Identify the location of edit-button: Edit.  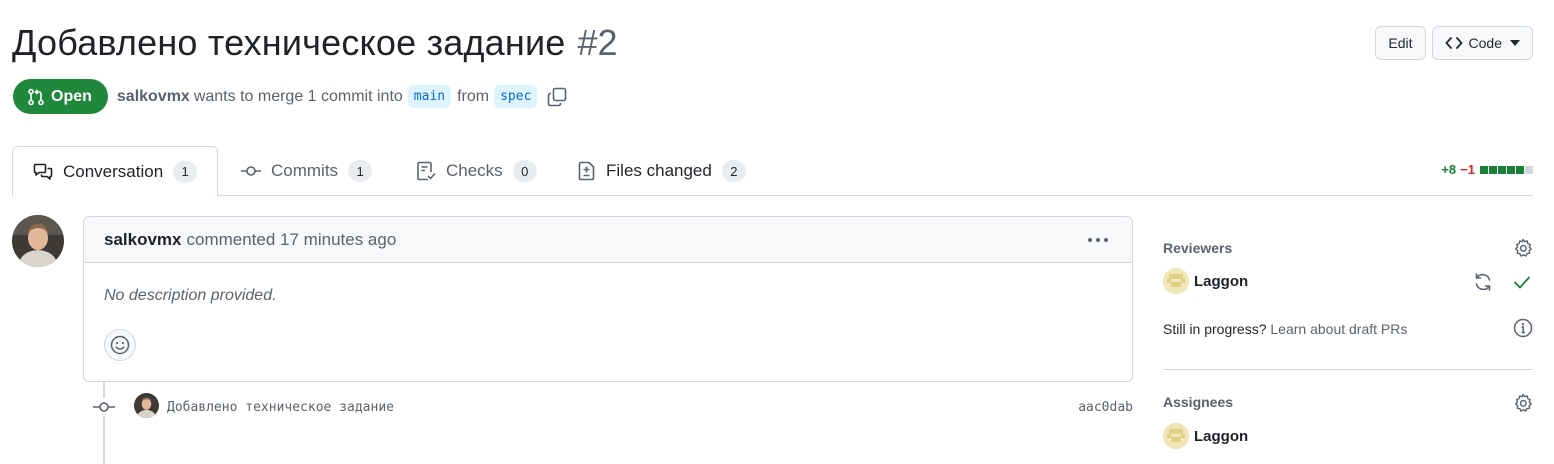
(1400, 43).